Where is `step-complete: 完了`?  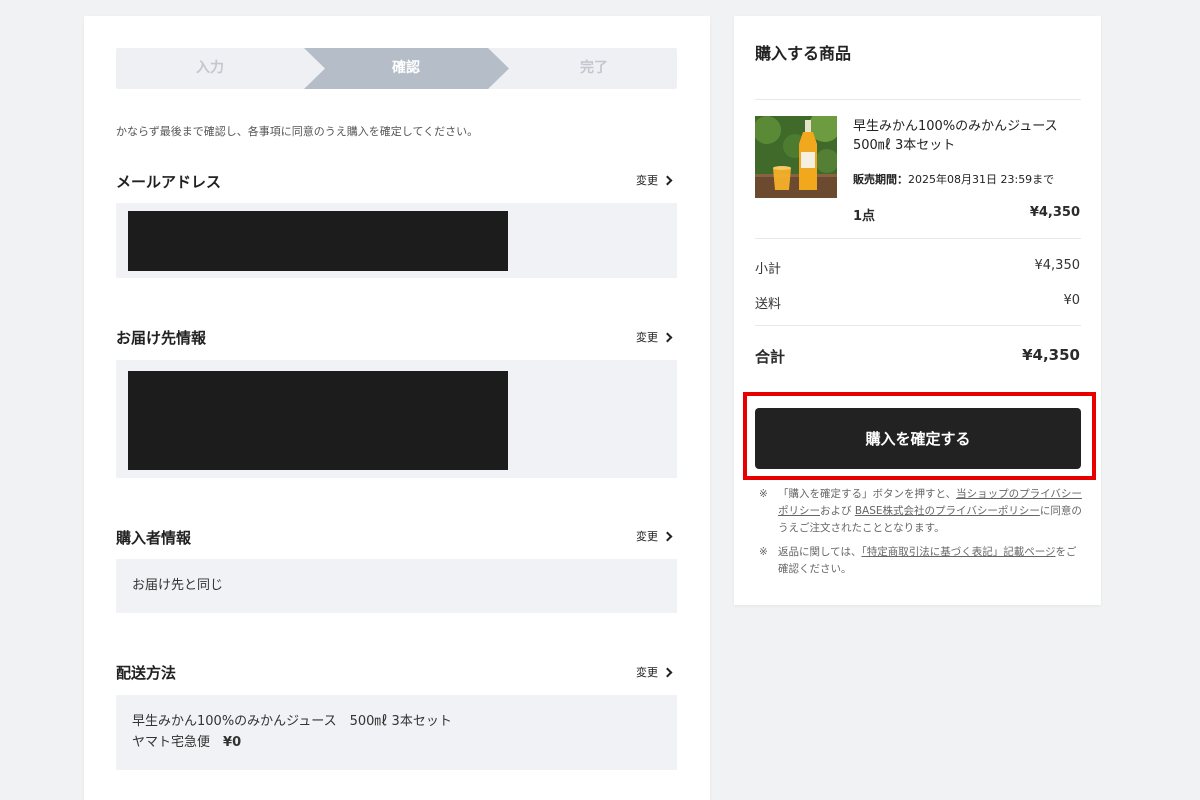 step-complete: 完了 is located at coordinates (594, 68).